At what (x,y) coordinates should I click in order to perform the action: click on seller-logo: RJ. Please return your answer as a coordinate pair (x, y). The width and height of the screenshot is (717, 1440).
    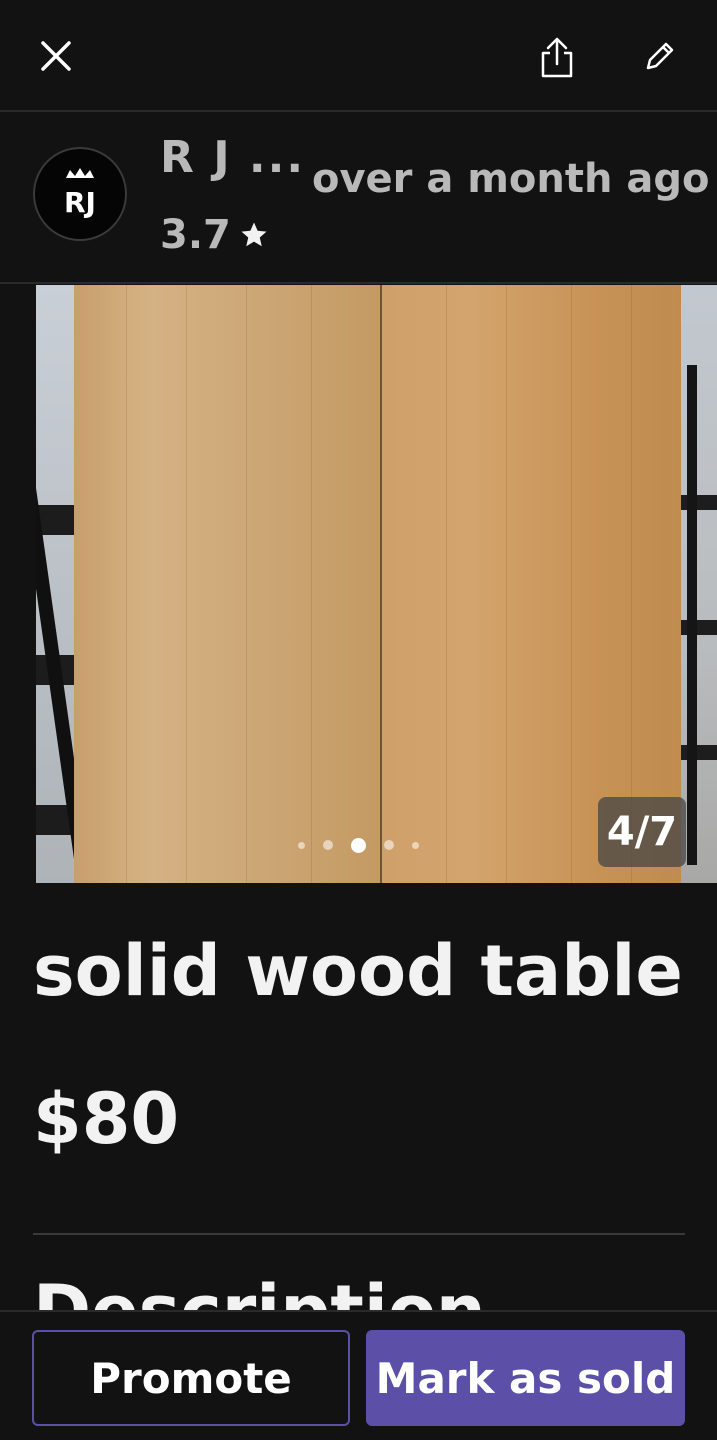
    Looking at the image, I should click on (80, 193).